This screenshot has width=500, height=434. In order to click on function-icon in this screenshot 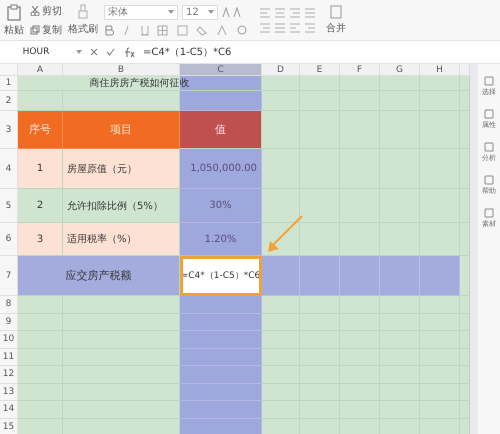, I will do `click(129, 52)`.